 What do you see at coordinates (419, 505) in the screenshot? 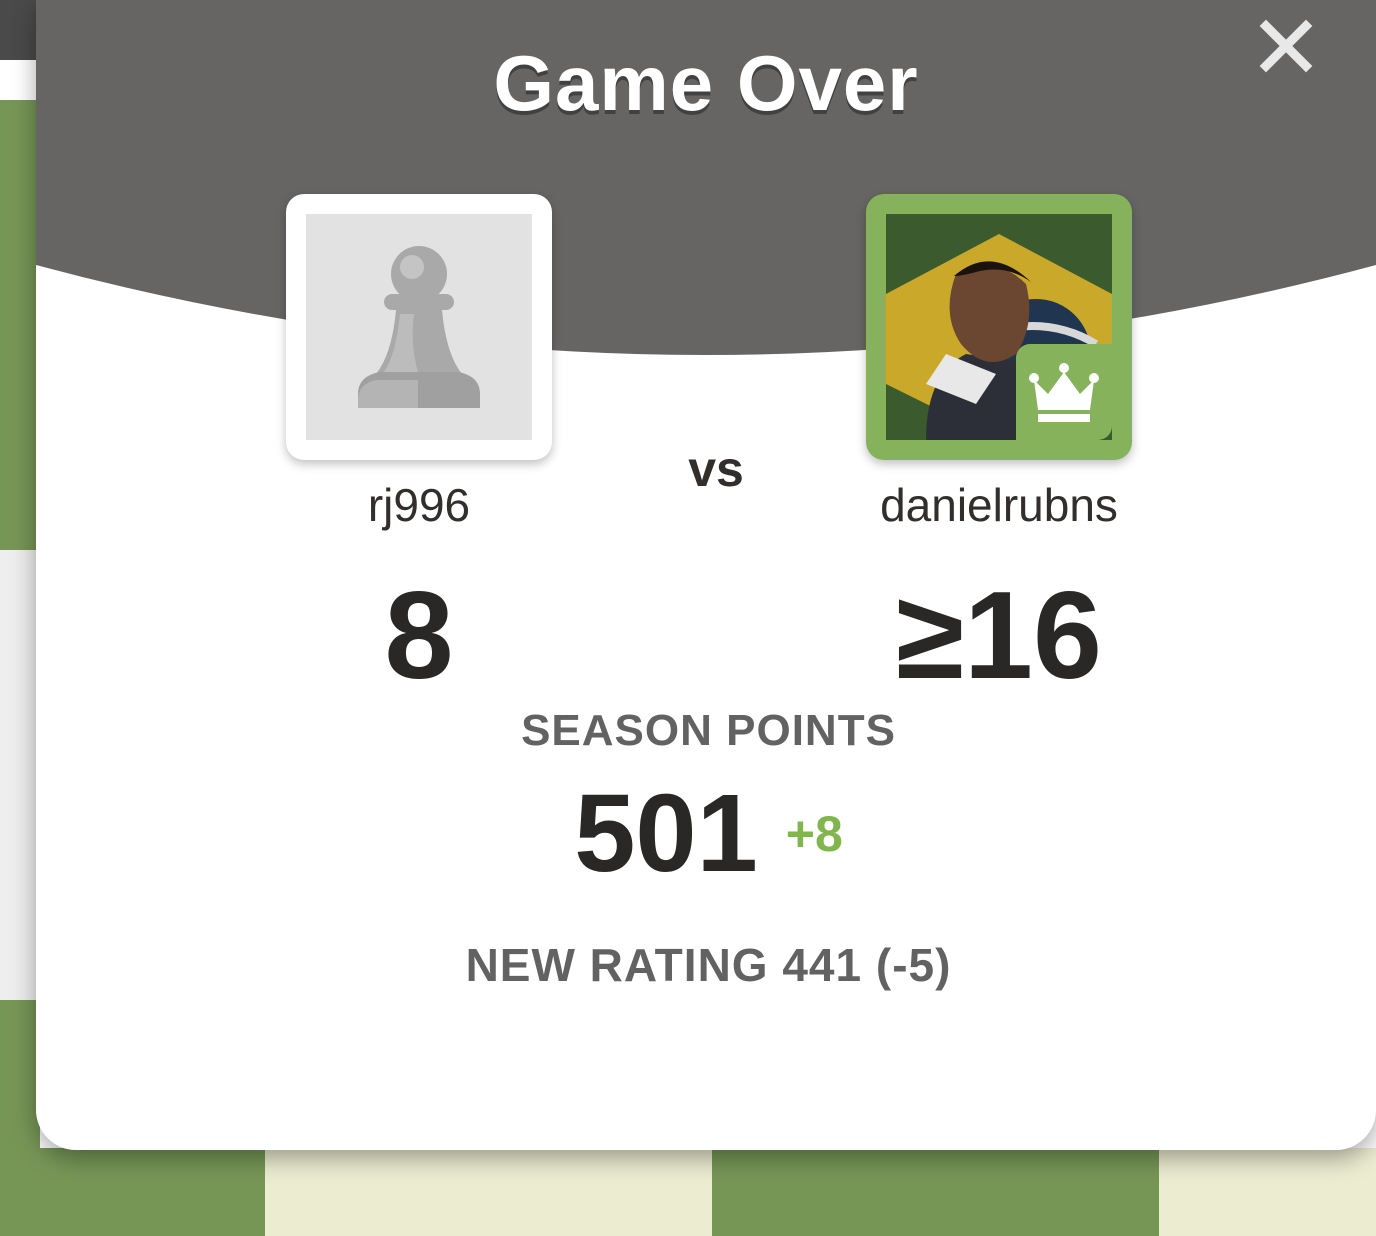
I see `username-left: rj996` at bounding box center [419, 505].